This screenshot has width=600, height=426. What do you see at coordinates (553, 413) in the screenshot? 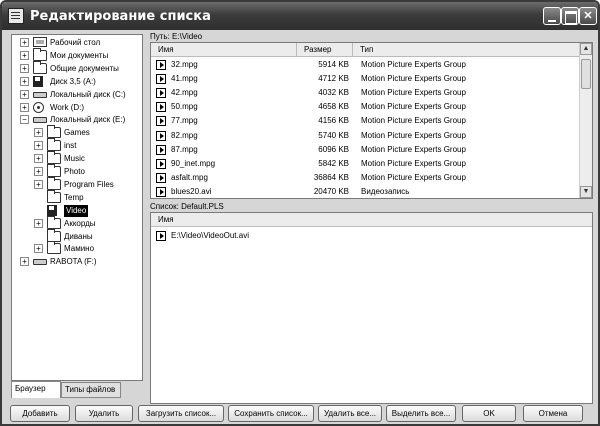
I see `cancel-button: Отмена` at bounding box center [553, 413].